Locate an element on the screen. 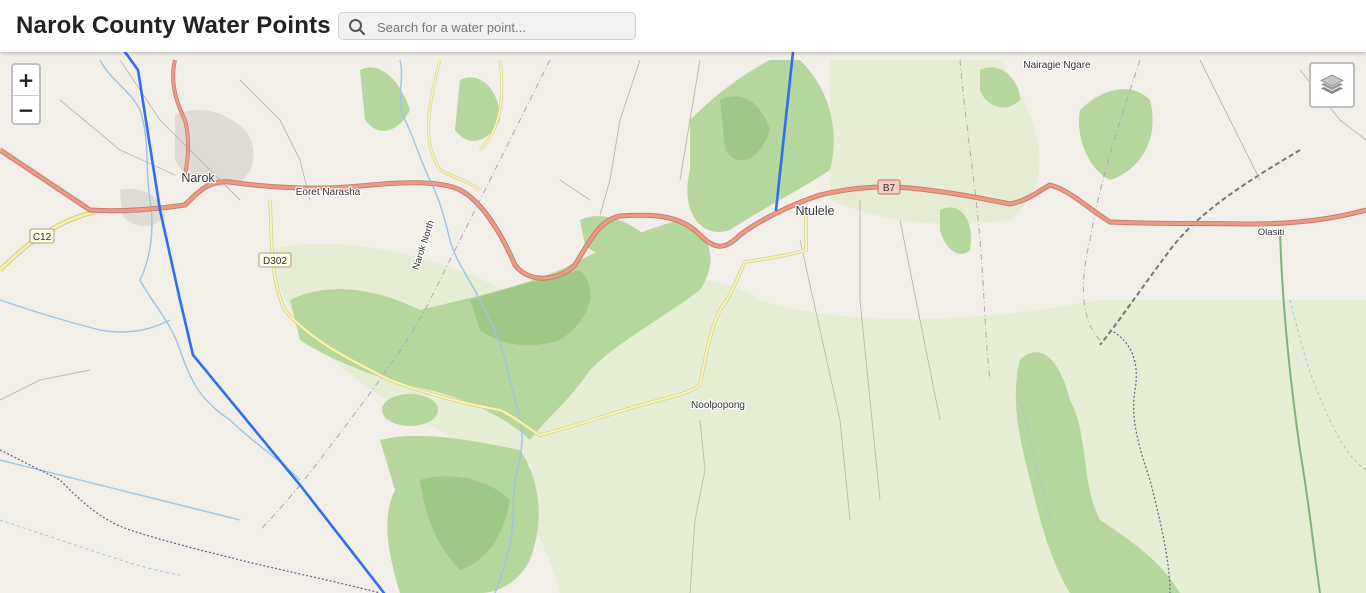 This screenshot has width=1366, height=593. svg-text: C12 is located at coordinates (42, 237).